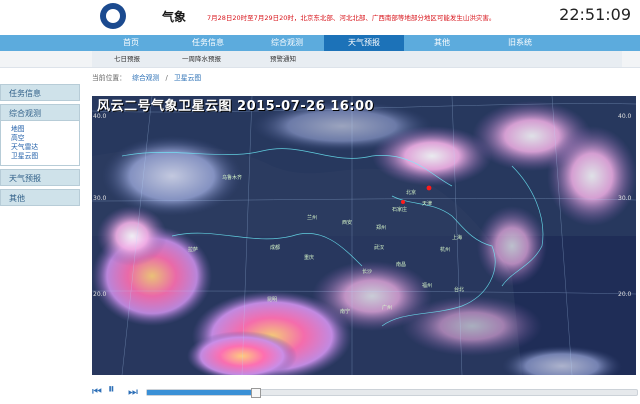 Image resolution: width=640 pixels, height=404 pixels. What do you see at coordinates (127, 59) in the screenshot?
I see `subnav-seven-day: 七日预报` at bounding box center [127, 59].